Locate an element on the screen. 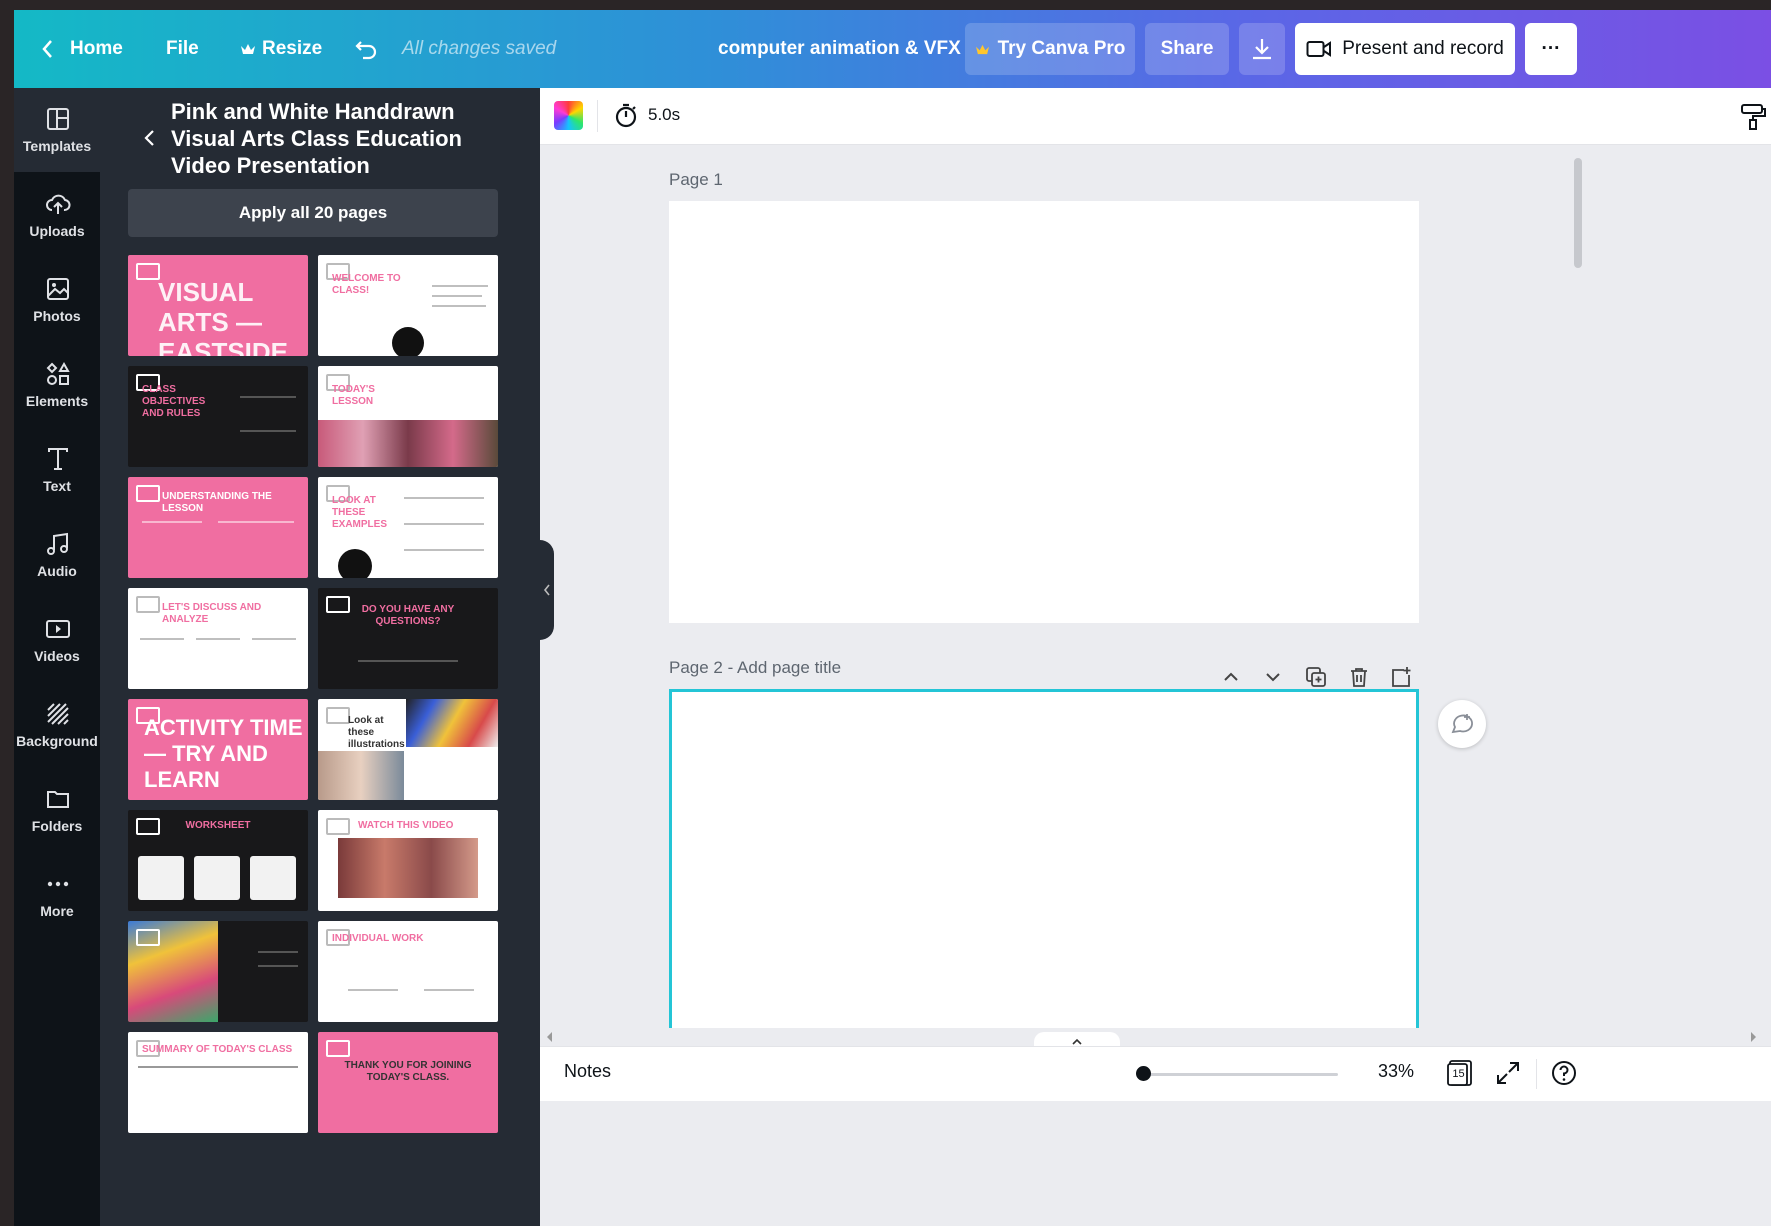 Image resolution: width=1771 pixels, height=1226 pixels. template-thumb: Look at these illustrations is located at coordinates (408, 749).